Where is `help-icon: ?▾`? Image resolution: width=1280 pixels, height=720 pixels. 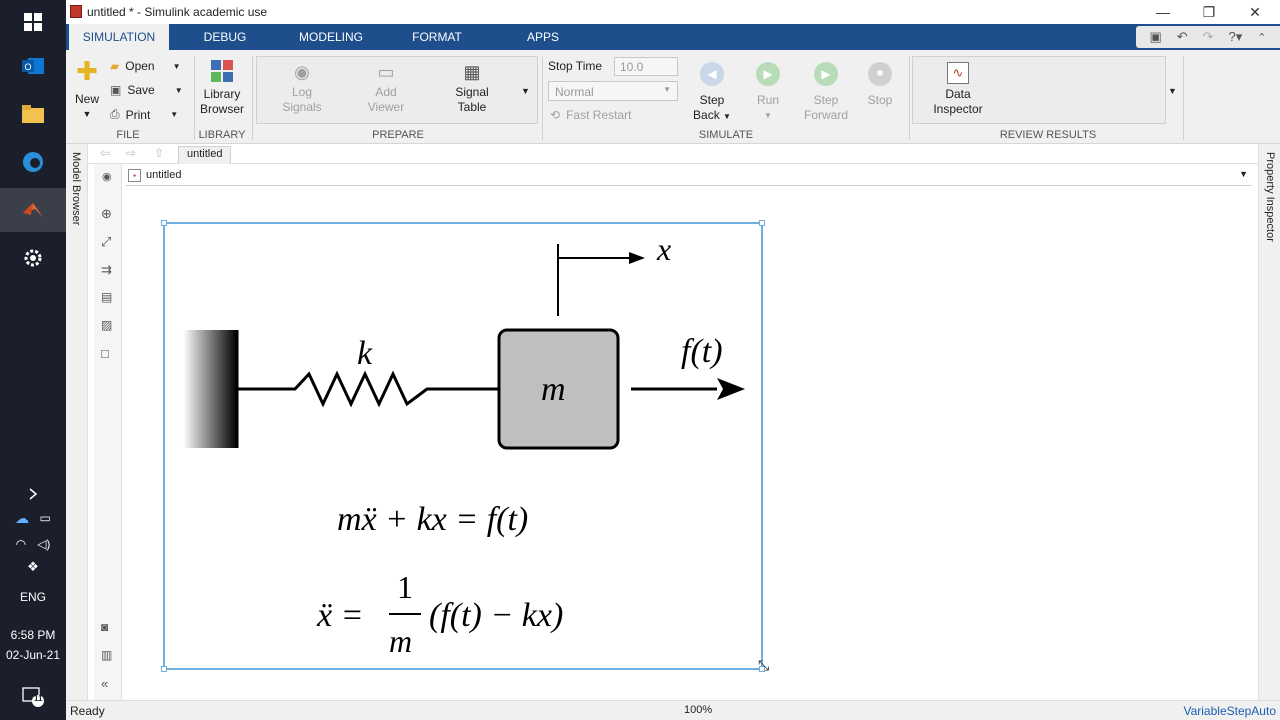 help-icon: ?▾ is located at coordinates (1236, 37).